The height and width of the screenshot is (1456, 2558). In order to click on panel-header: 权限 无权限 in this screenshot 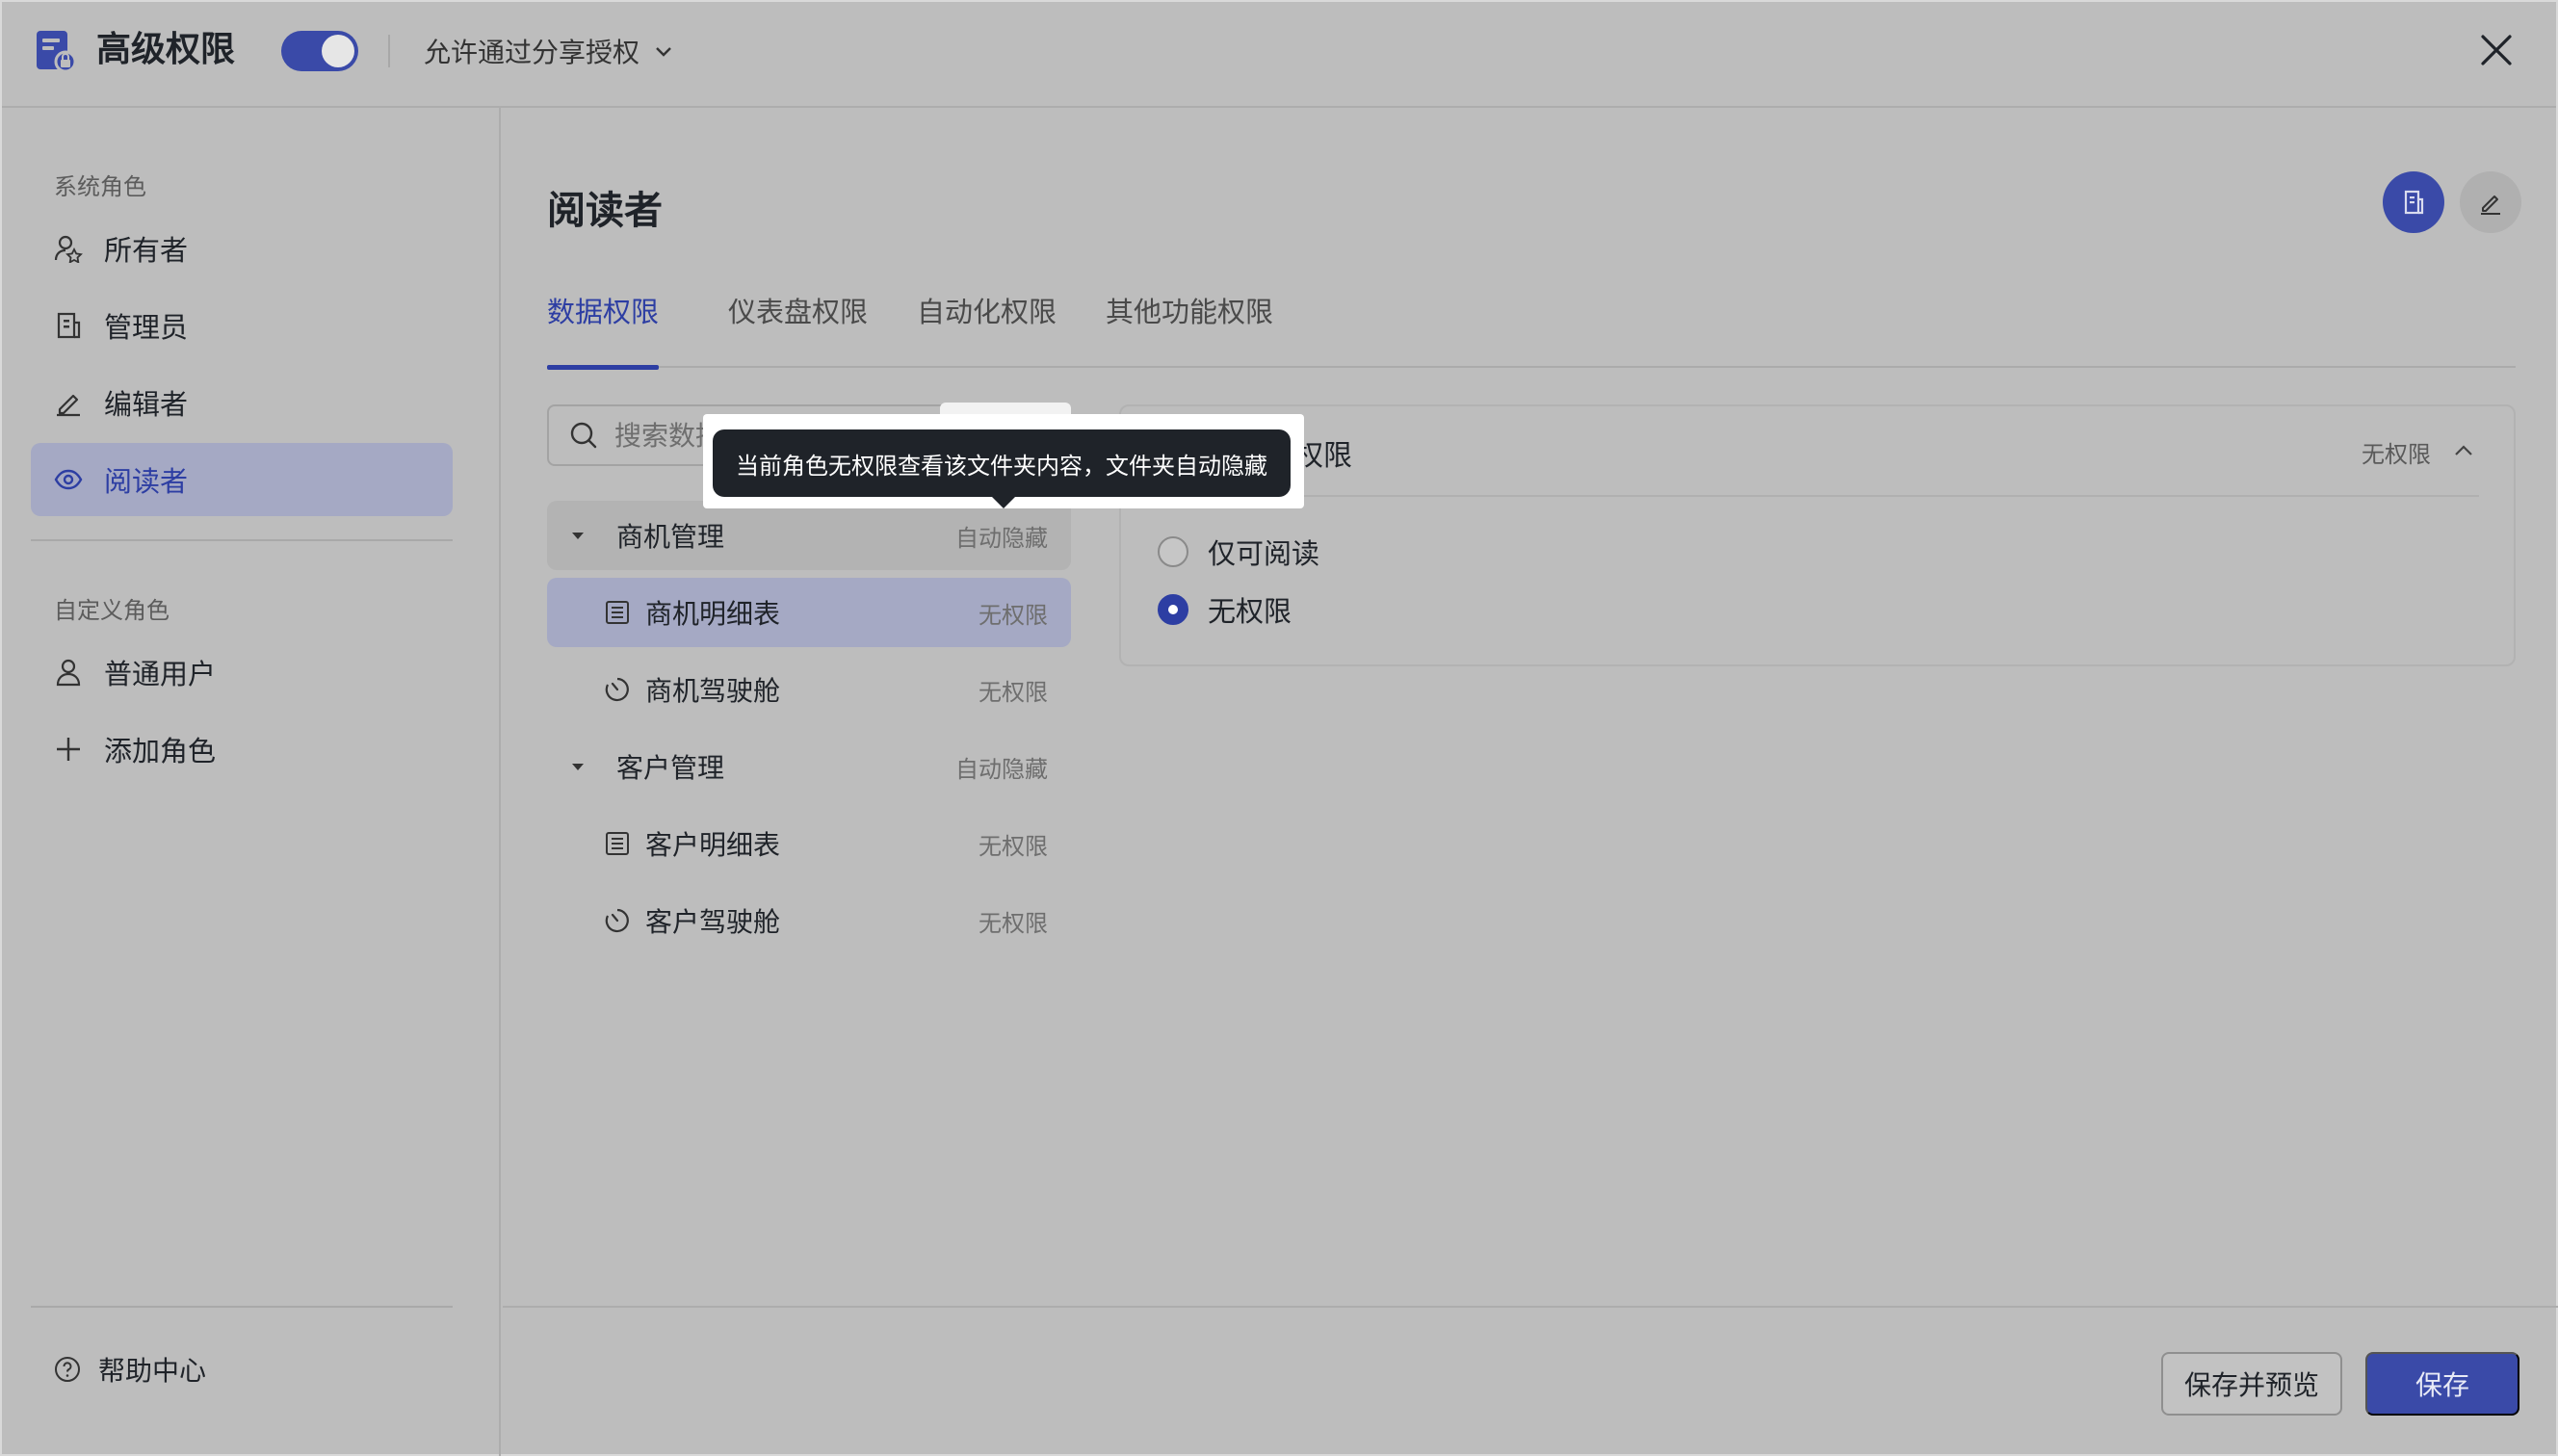, I will do `click(1818, 450)`.